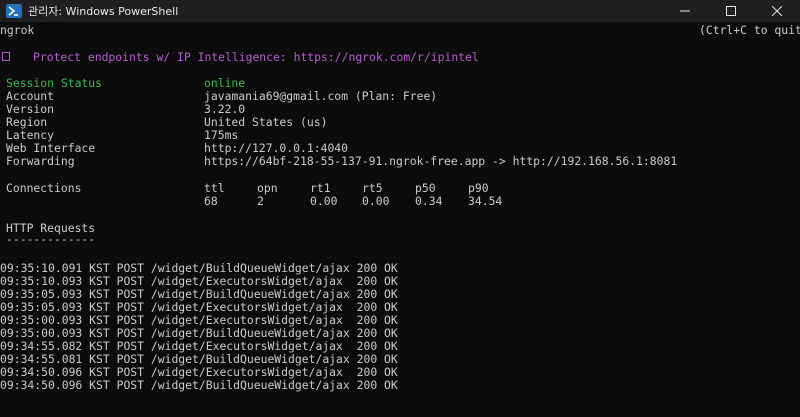 The width and height of the screenshot is (800, 417). I want to click on maximize-icon, so click(731, 11).